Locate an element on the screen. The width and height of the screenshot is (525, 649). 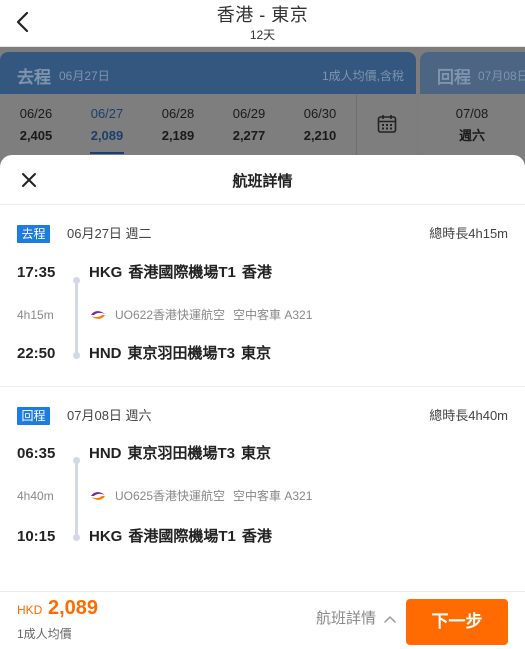
outbound-date: 06月27日 is located at coordinates (84, 76).